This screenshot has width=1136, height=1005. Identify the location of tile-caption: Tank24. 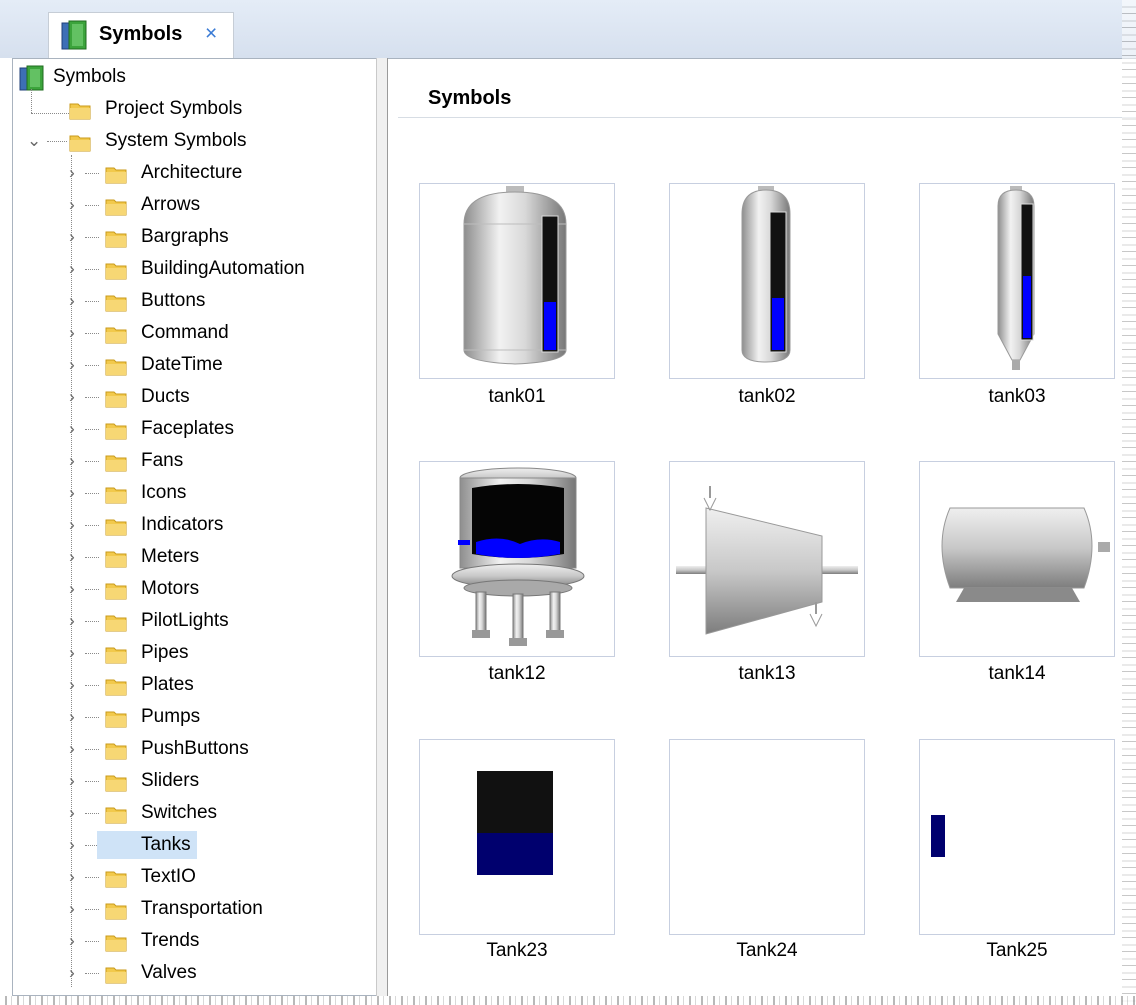
(767, 950).